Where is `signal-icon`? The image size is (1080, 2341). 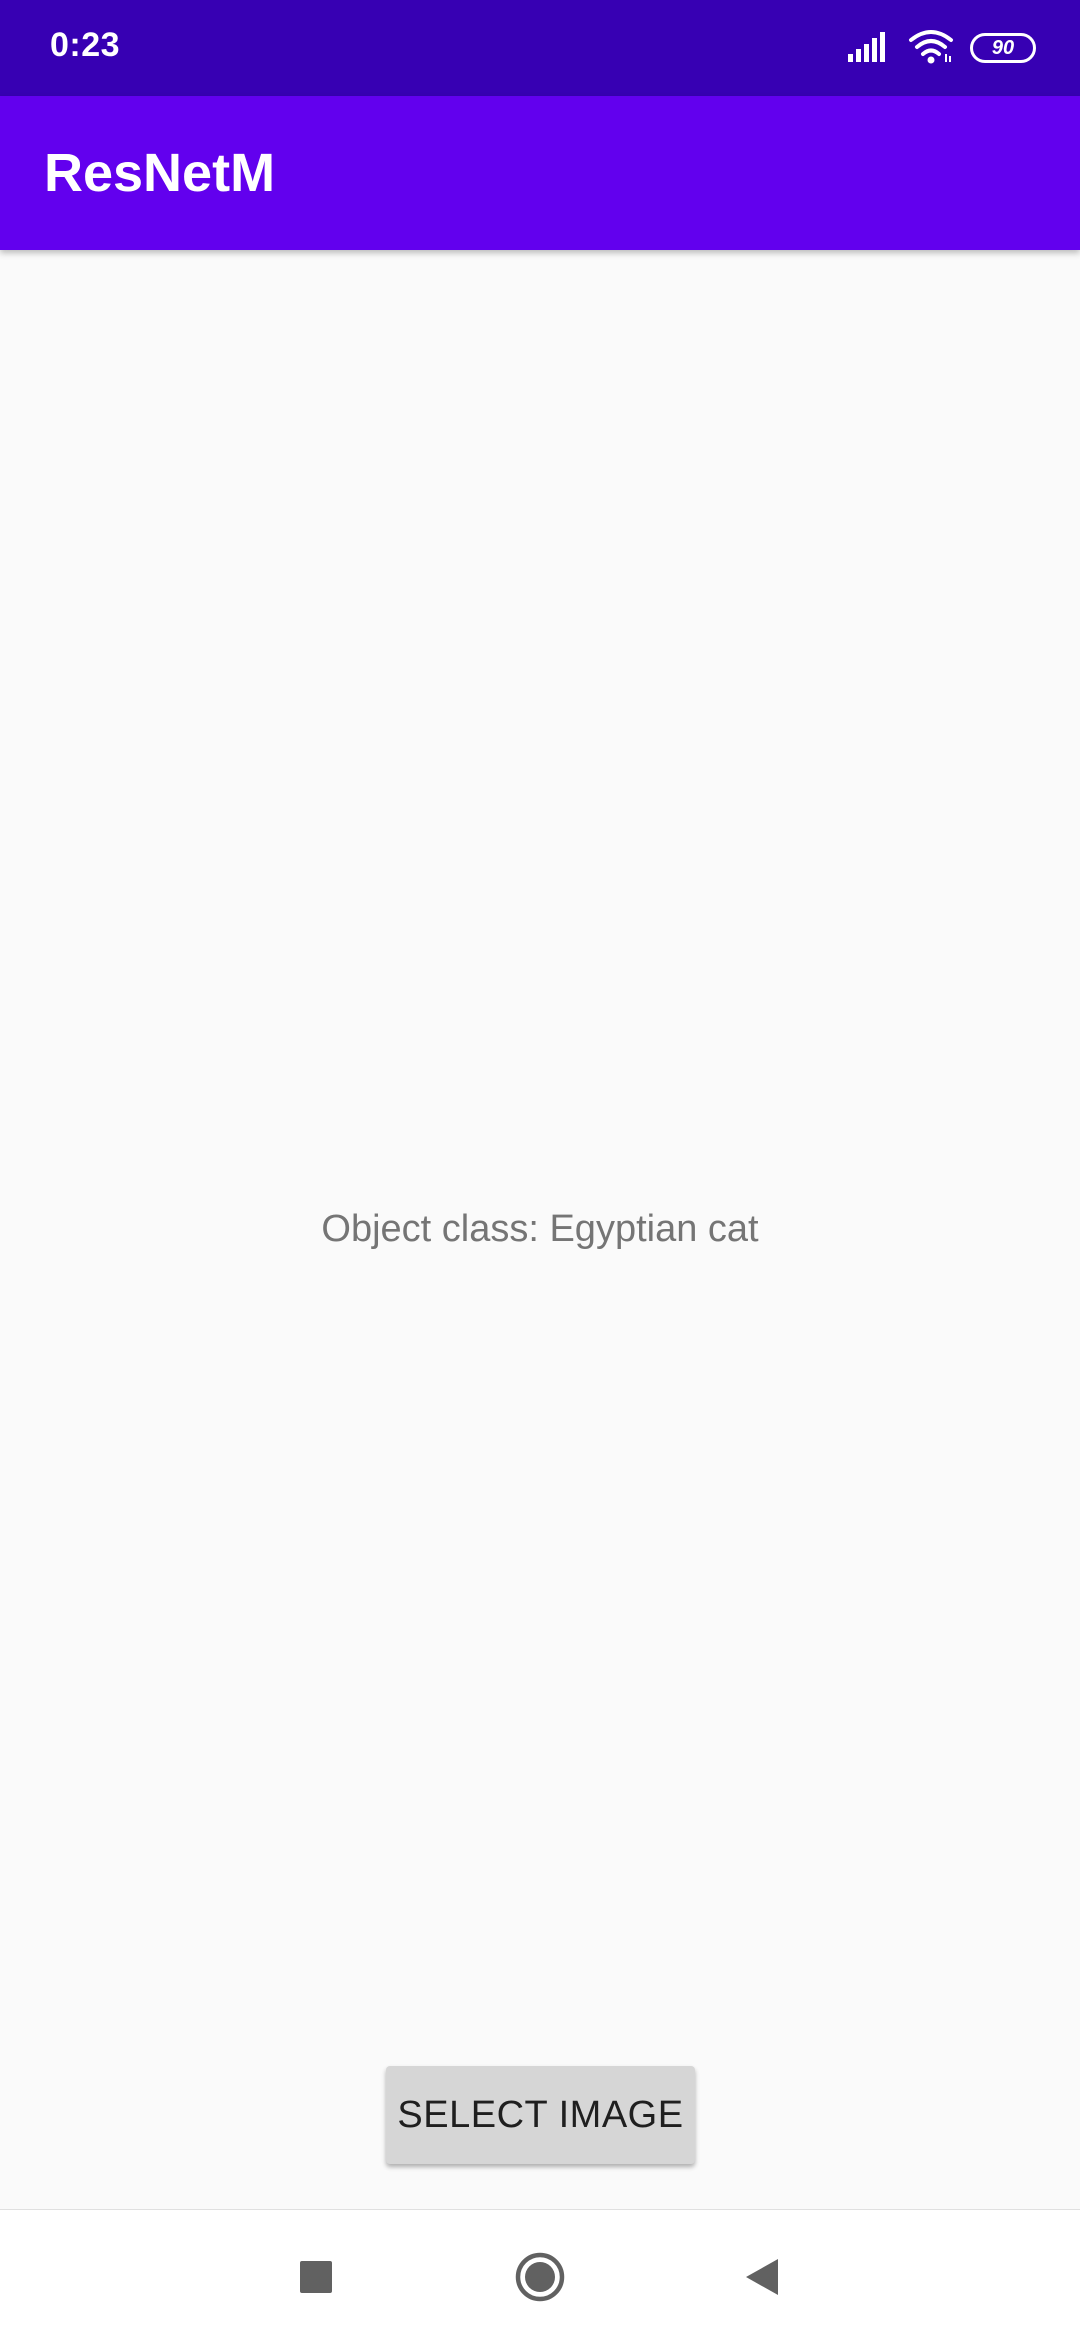 signal-icon is located at coordinates (870, 48).